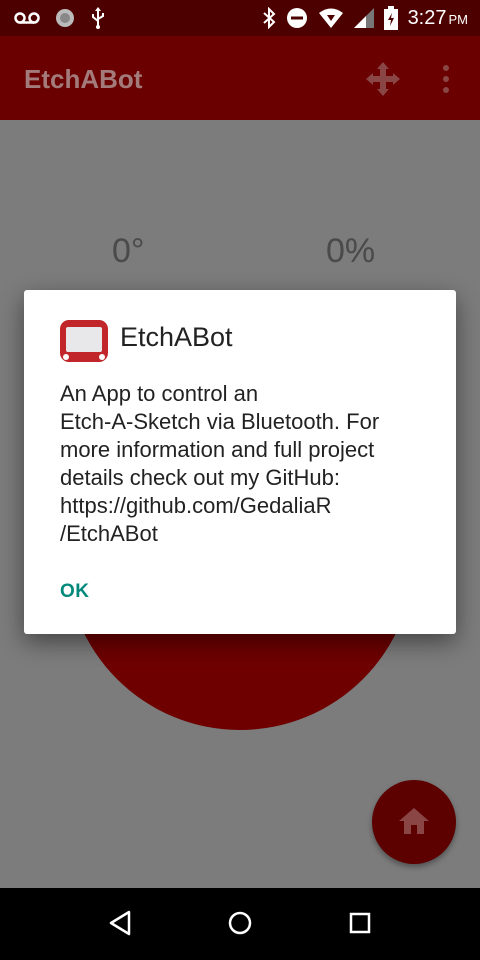 Image resolution: width=480 pixels, height=960 pixels. I want to click on status-bar: 3:27 PM, so click(240, 18).